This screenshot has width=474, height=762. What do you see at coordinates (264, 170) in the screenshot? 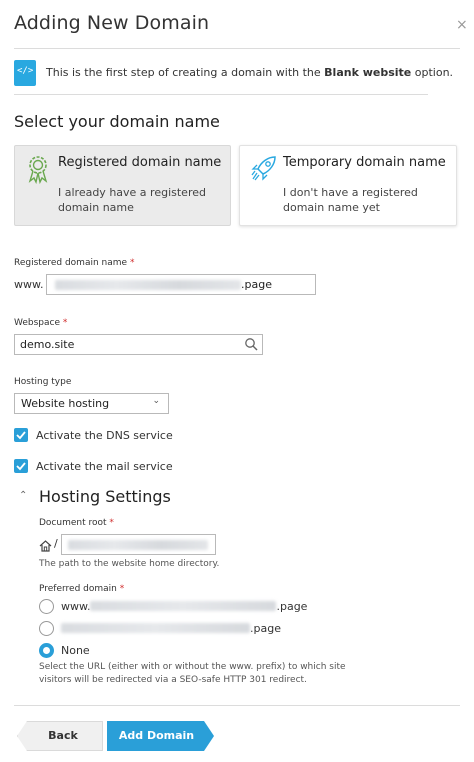
I see `rocket-icon` at bounding box center [264, 170].